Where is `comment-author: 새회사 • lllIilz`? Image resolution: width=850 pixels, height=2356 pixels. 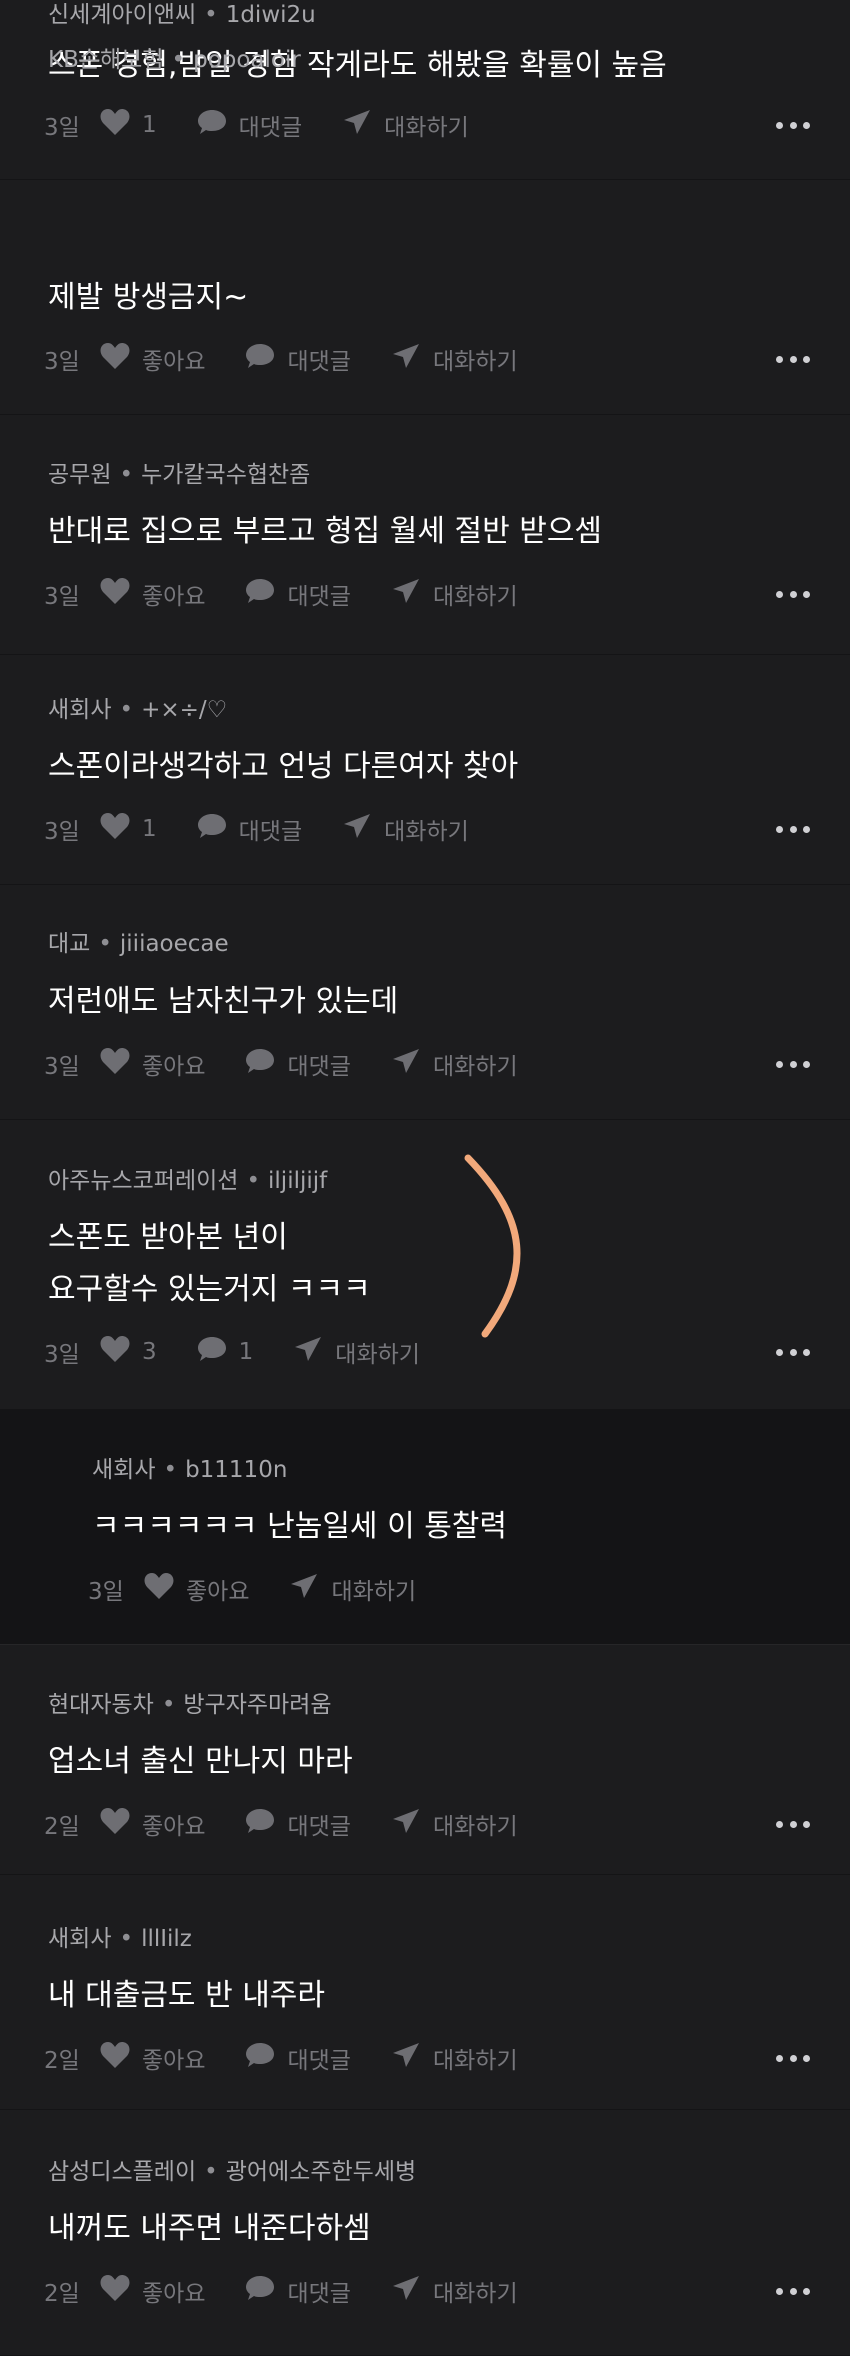
comment-author: 새회사 • lllIilz is located at coordinates (120, 1939).